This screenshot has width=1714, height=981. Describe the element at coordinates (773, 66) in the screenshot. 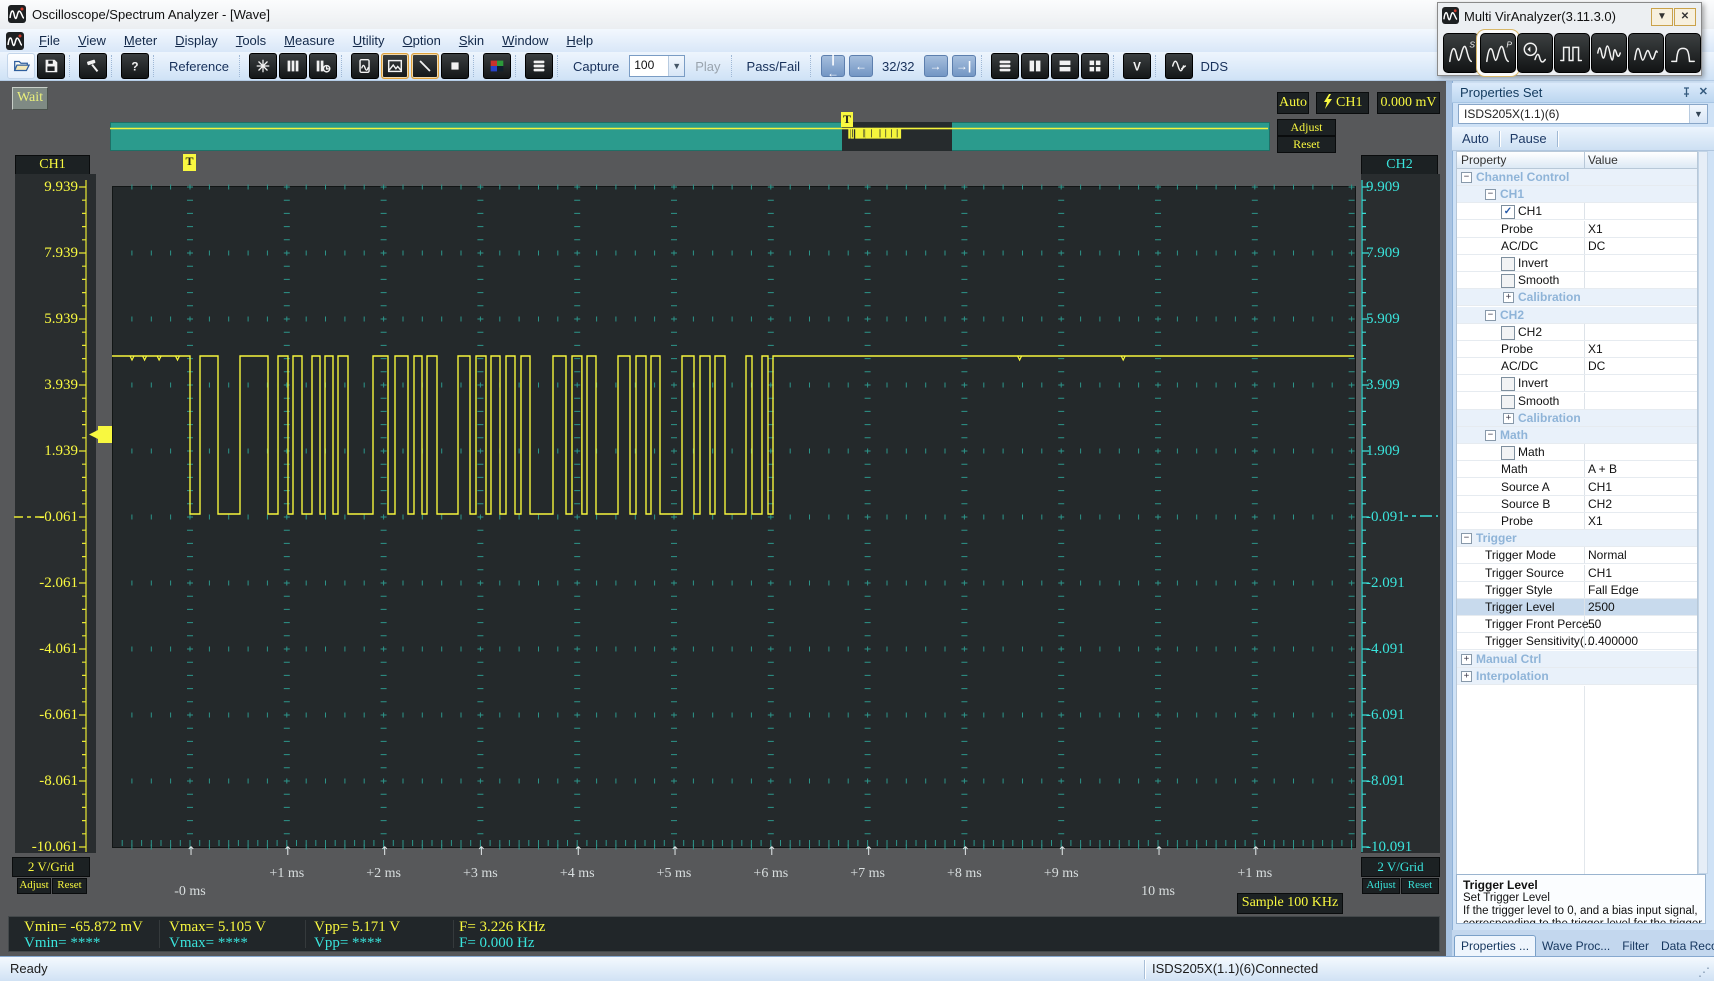

I see `passfail-button: Pass/Fail` at that location.